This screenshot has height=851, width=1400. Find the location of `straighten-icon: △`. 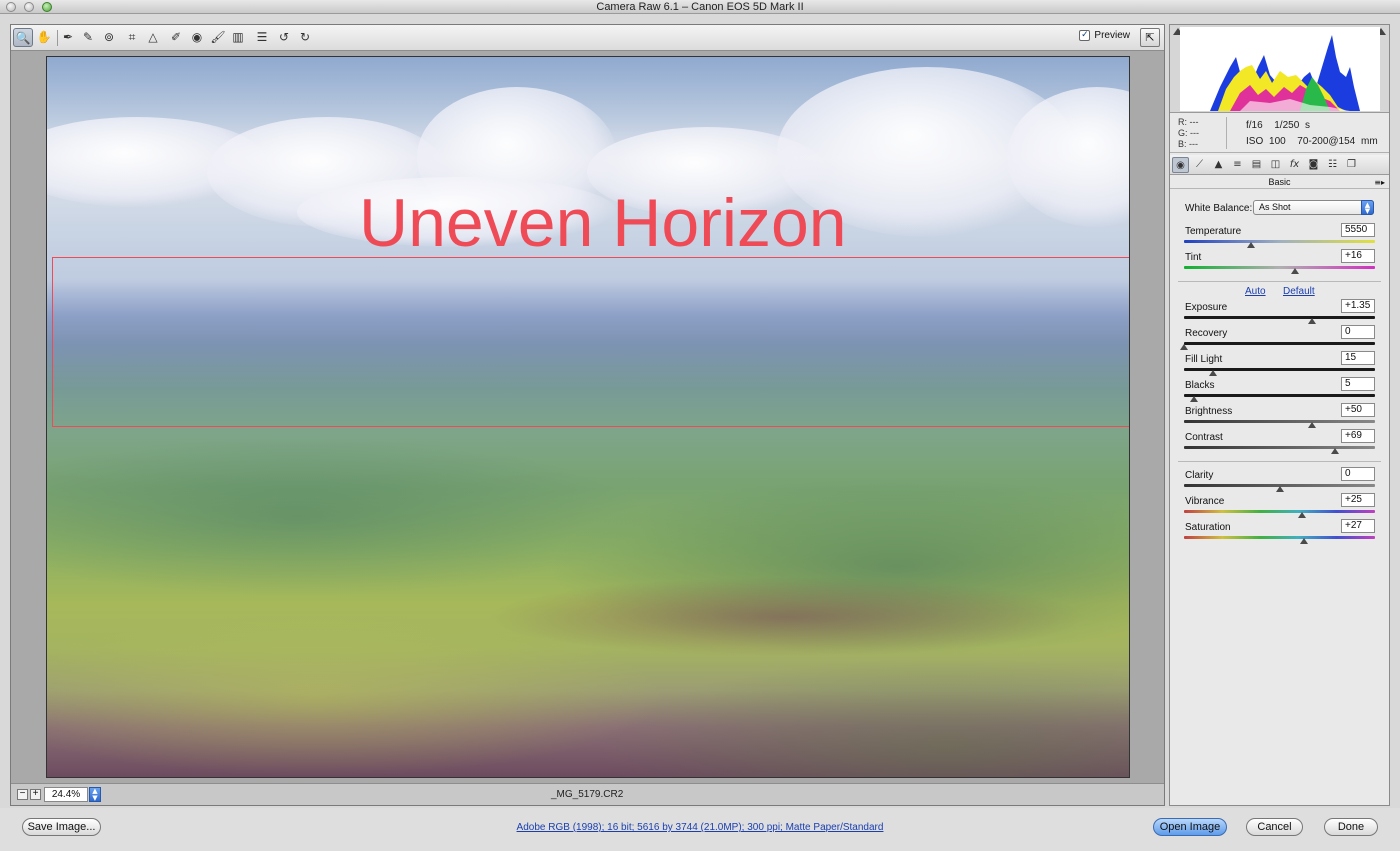

straighten-icon: △ is located at coordinates (153, 37).